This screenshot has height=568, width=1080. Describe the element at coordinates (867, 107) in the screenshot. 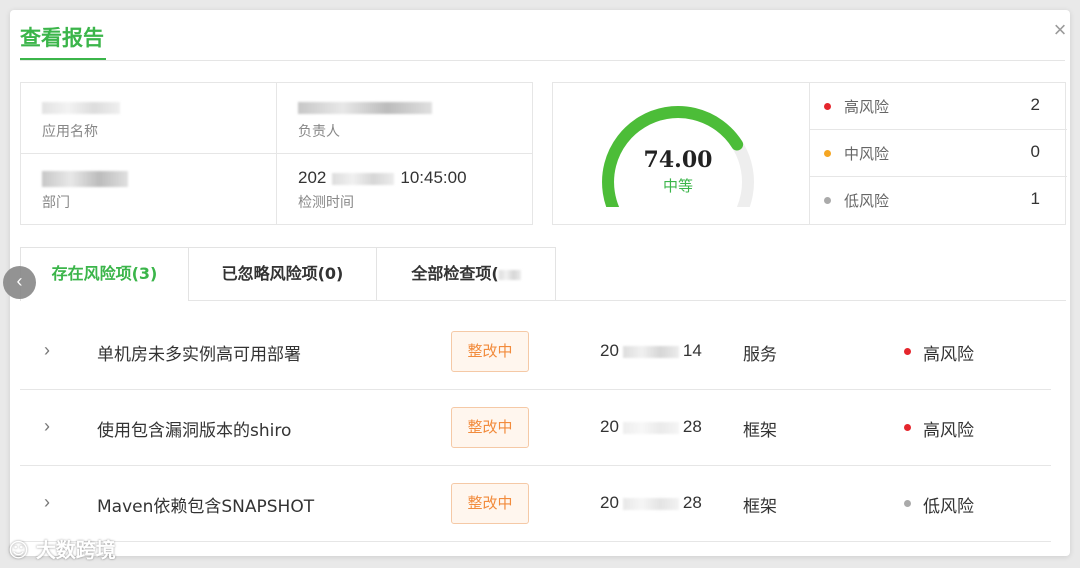

I see `risk-summary-name: 高风险` at that location.